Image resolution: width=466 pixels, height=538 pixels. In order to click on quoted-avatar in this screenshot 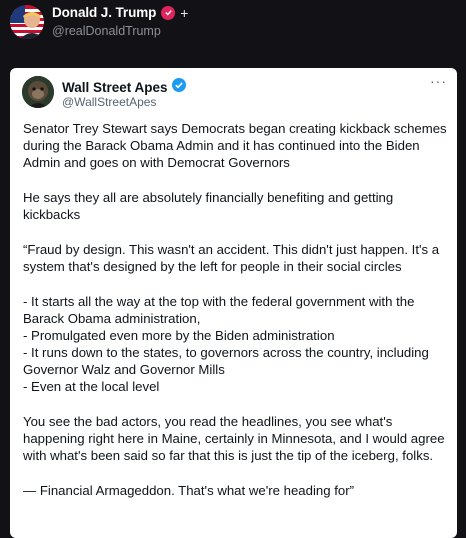, I will do `click(38, 92)`.